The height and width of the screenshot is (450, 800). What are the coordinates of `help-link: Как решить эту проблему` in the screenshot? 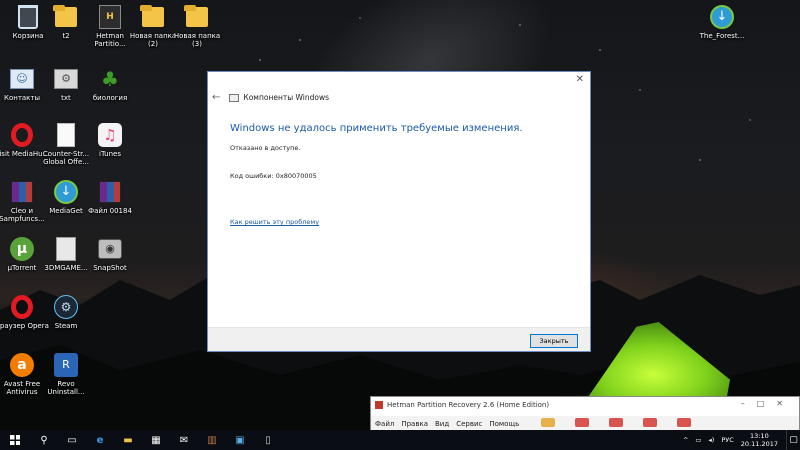 It's located at (274, 222).